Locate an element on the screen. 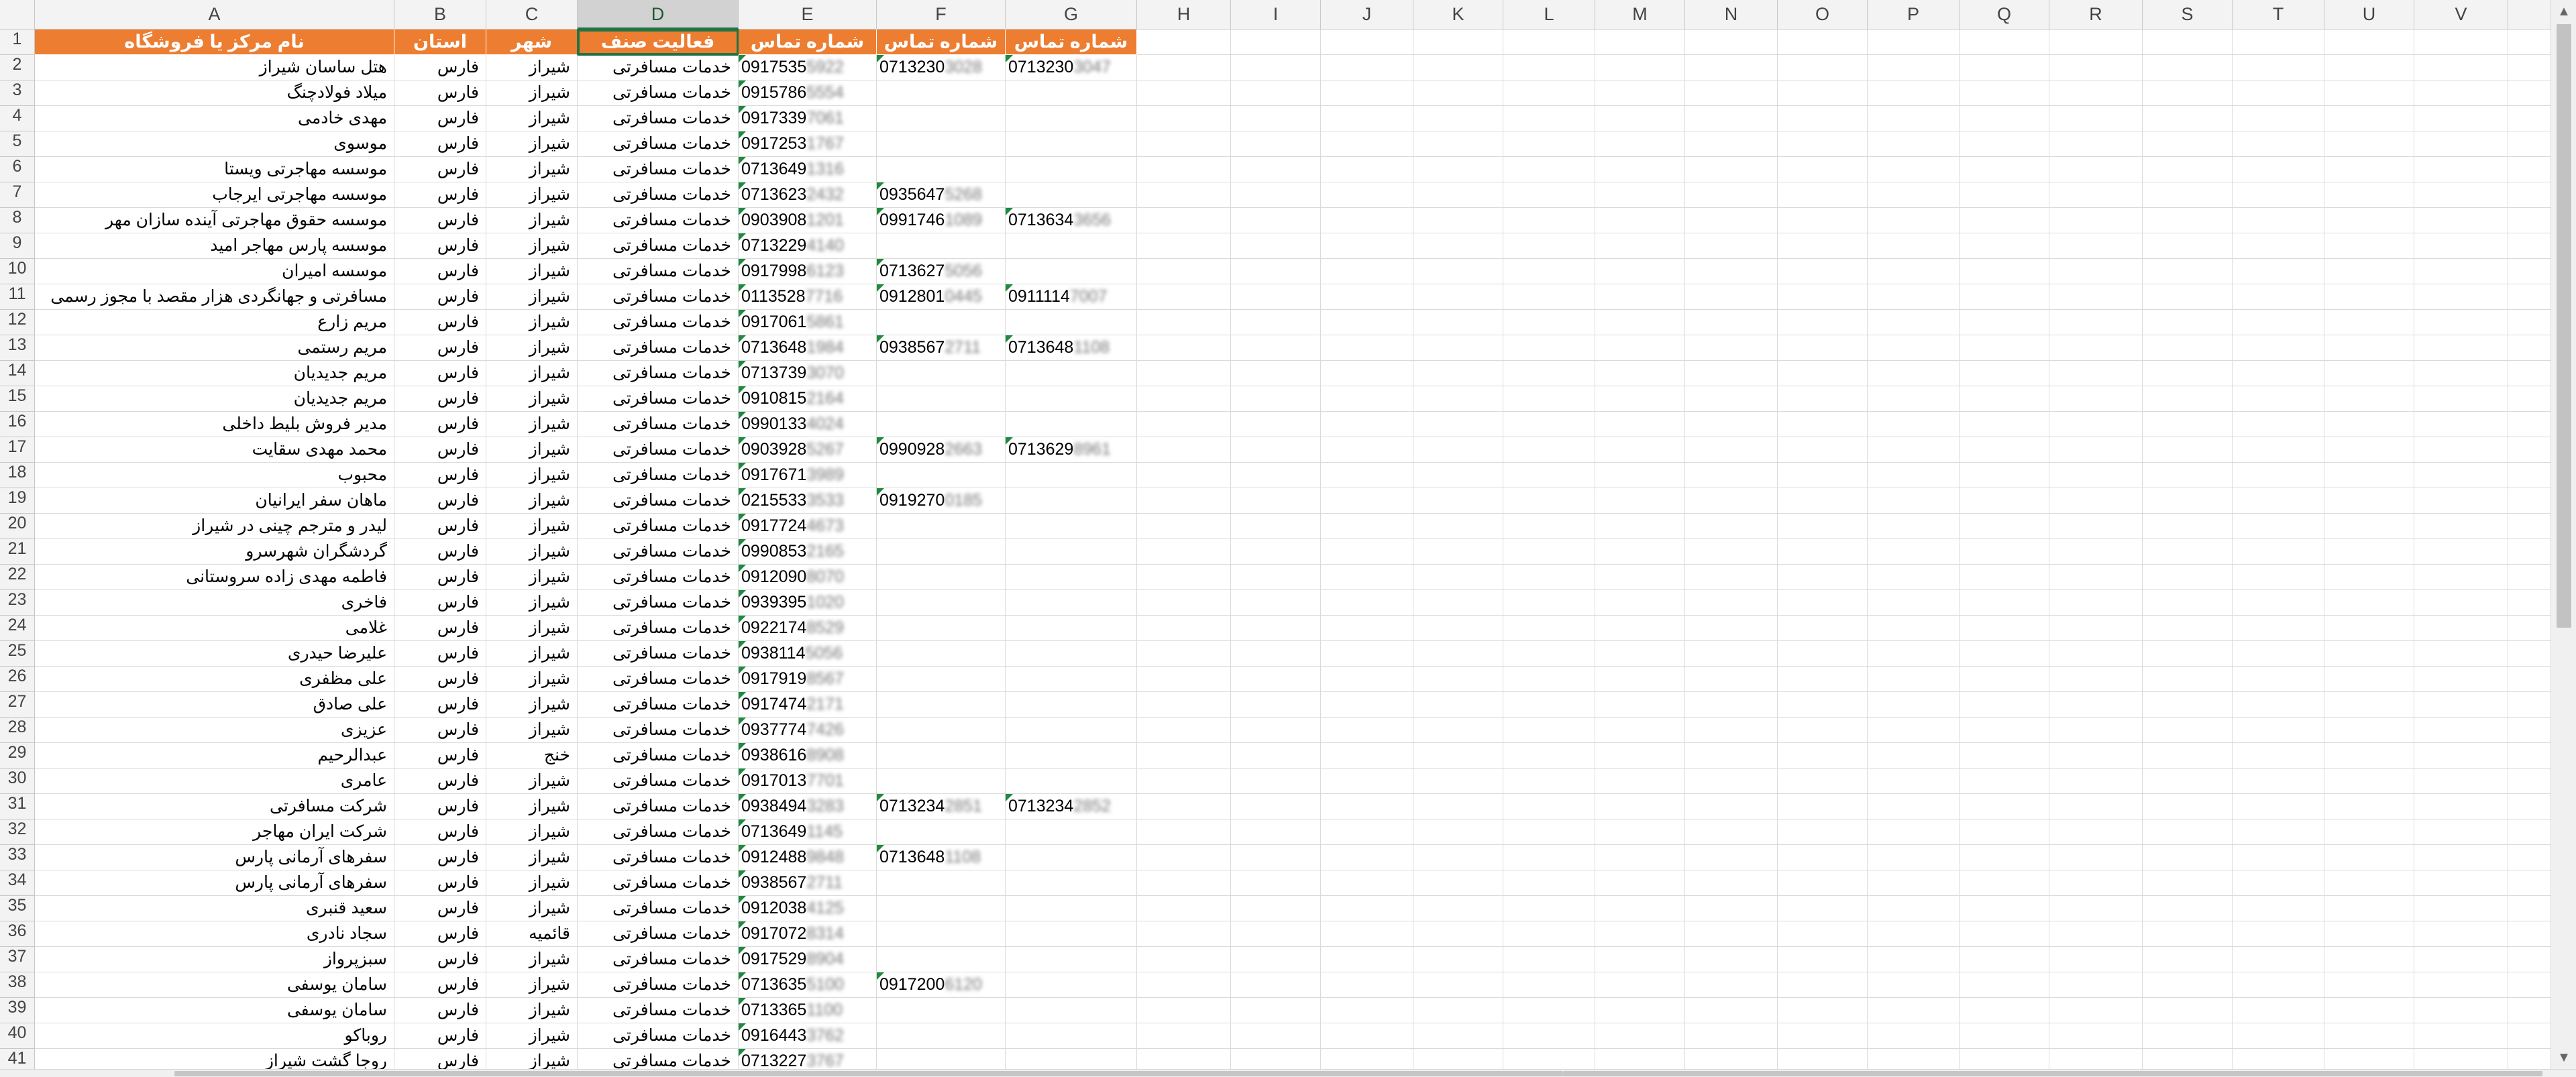 The height and width of the screenshot is (1077, 2576). phone-cell: 09177244673 is located at coordinates (808, 526).